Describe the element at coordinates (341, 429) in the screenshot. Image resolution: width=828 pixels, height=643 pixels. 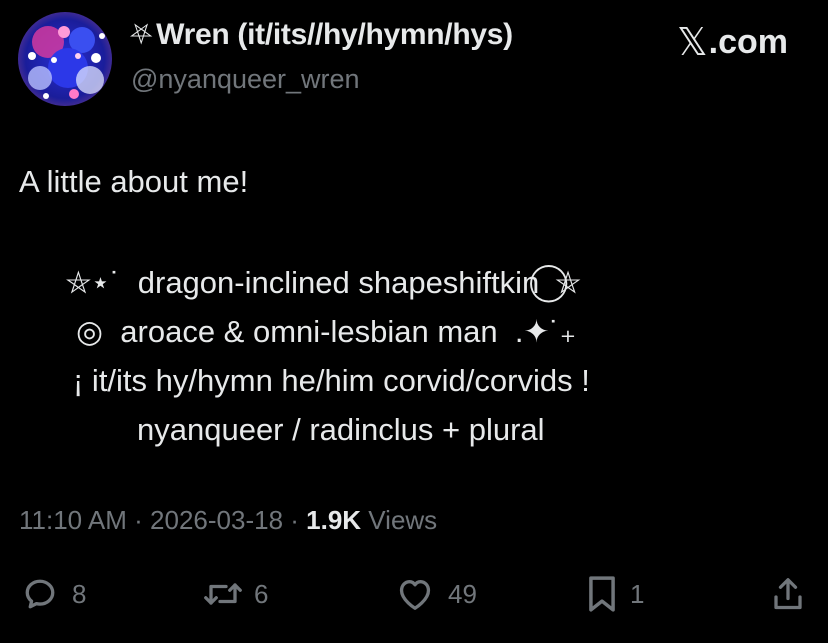
I see `bio-line: nyanqueer / radinclus + plural` at that location.